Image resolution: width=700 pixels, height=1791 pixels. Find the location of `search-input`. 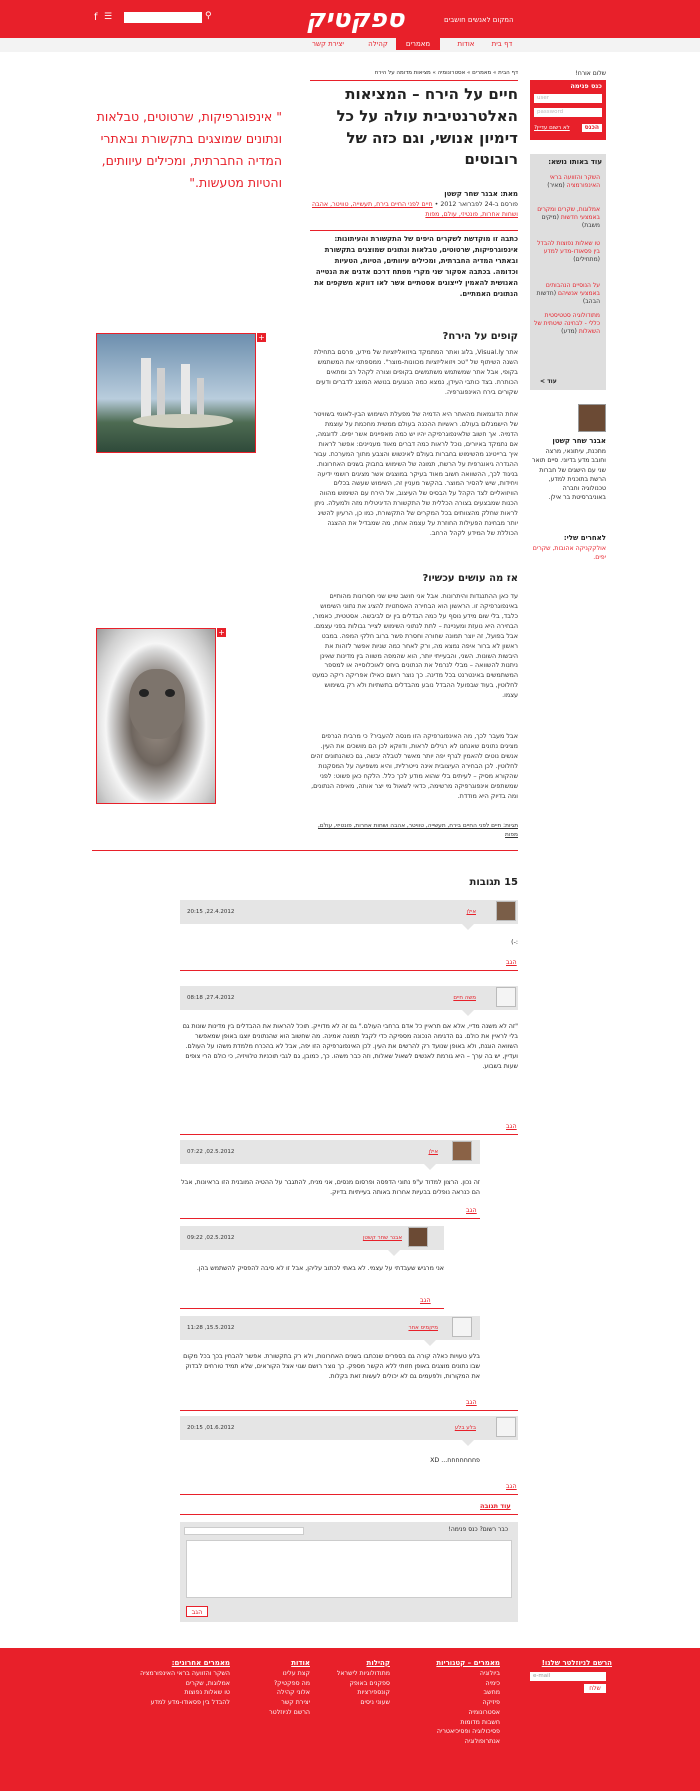

search-input is located at coordinates (163, 17).